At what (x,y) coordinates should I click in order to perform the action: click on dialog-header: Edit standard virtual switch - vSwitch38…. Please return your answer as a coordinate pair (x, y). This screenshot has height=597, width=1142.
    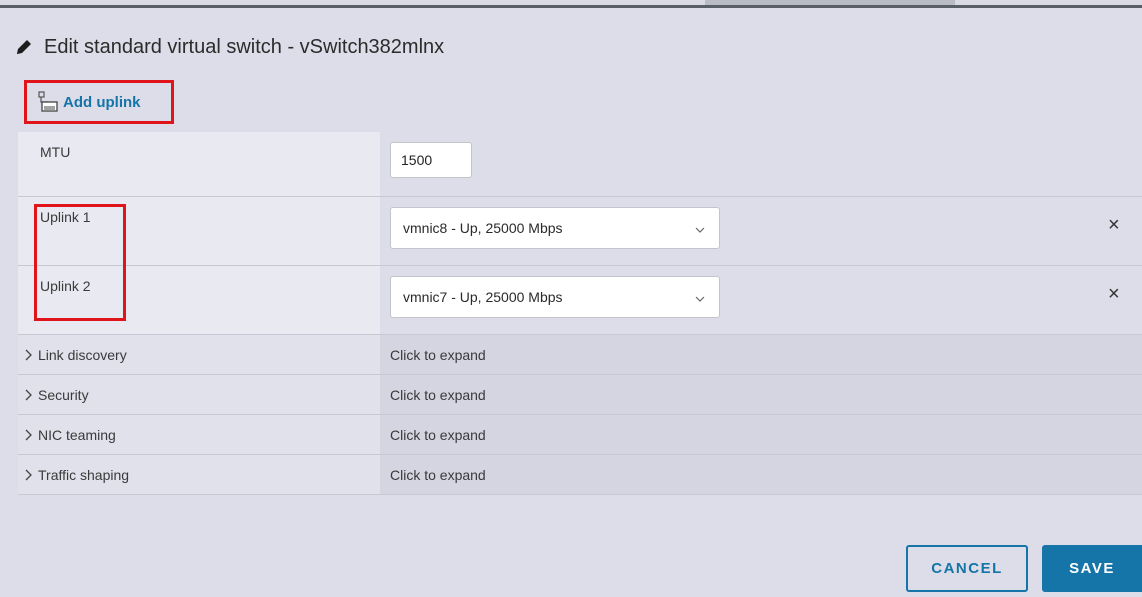
    Looking at the image, I should click on (229, 47).